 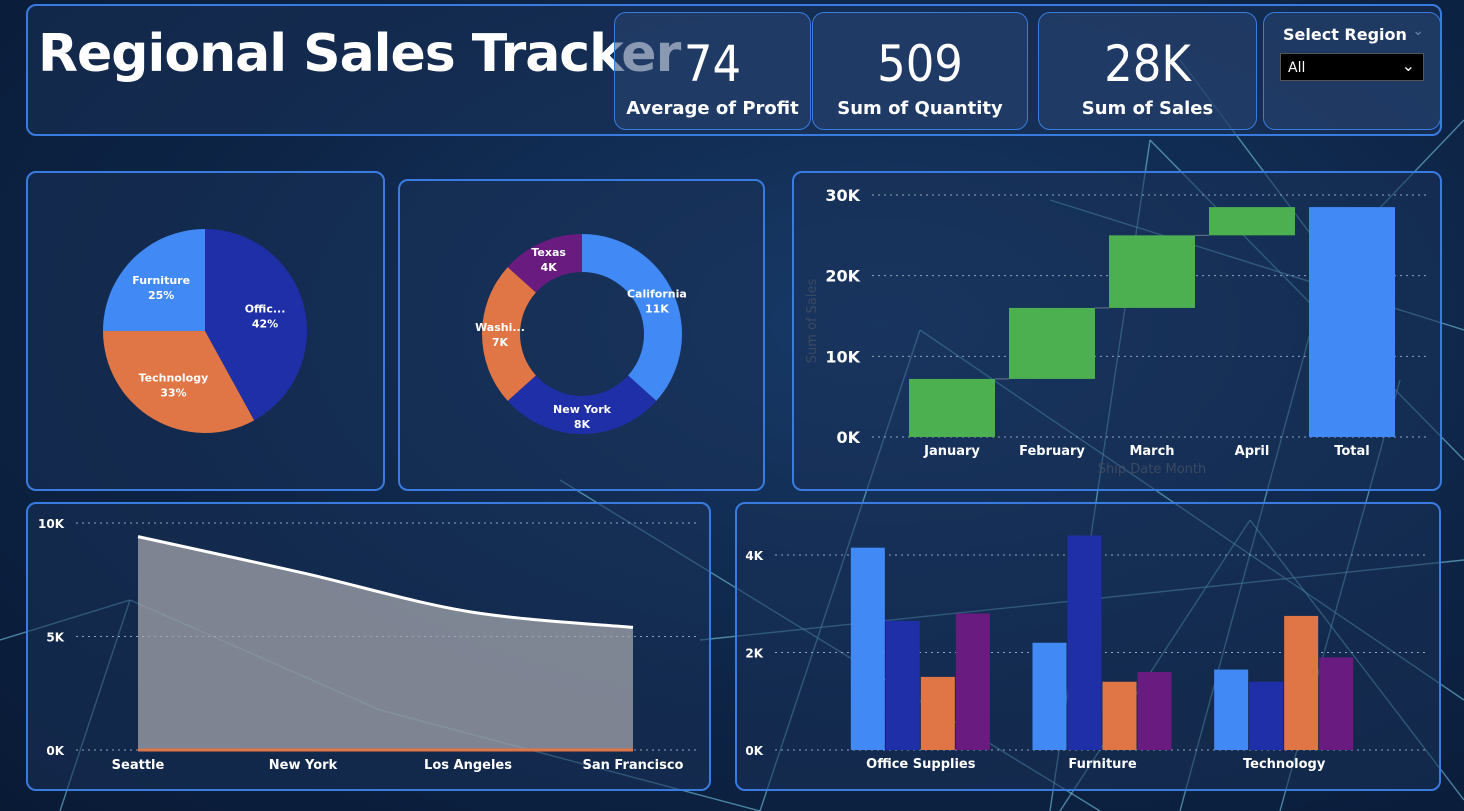 I want to click on slice-value: 11K, so click(x=657, y=309).